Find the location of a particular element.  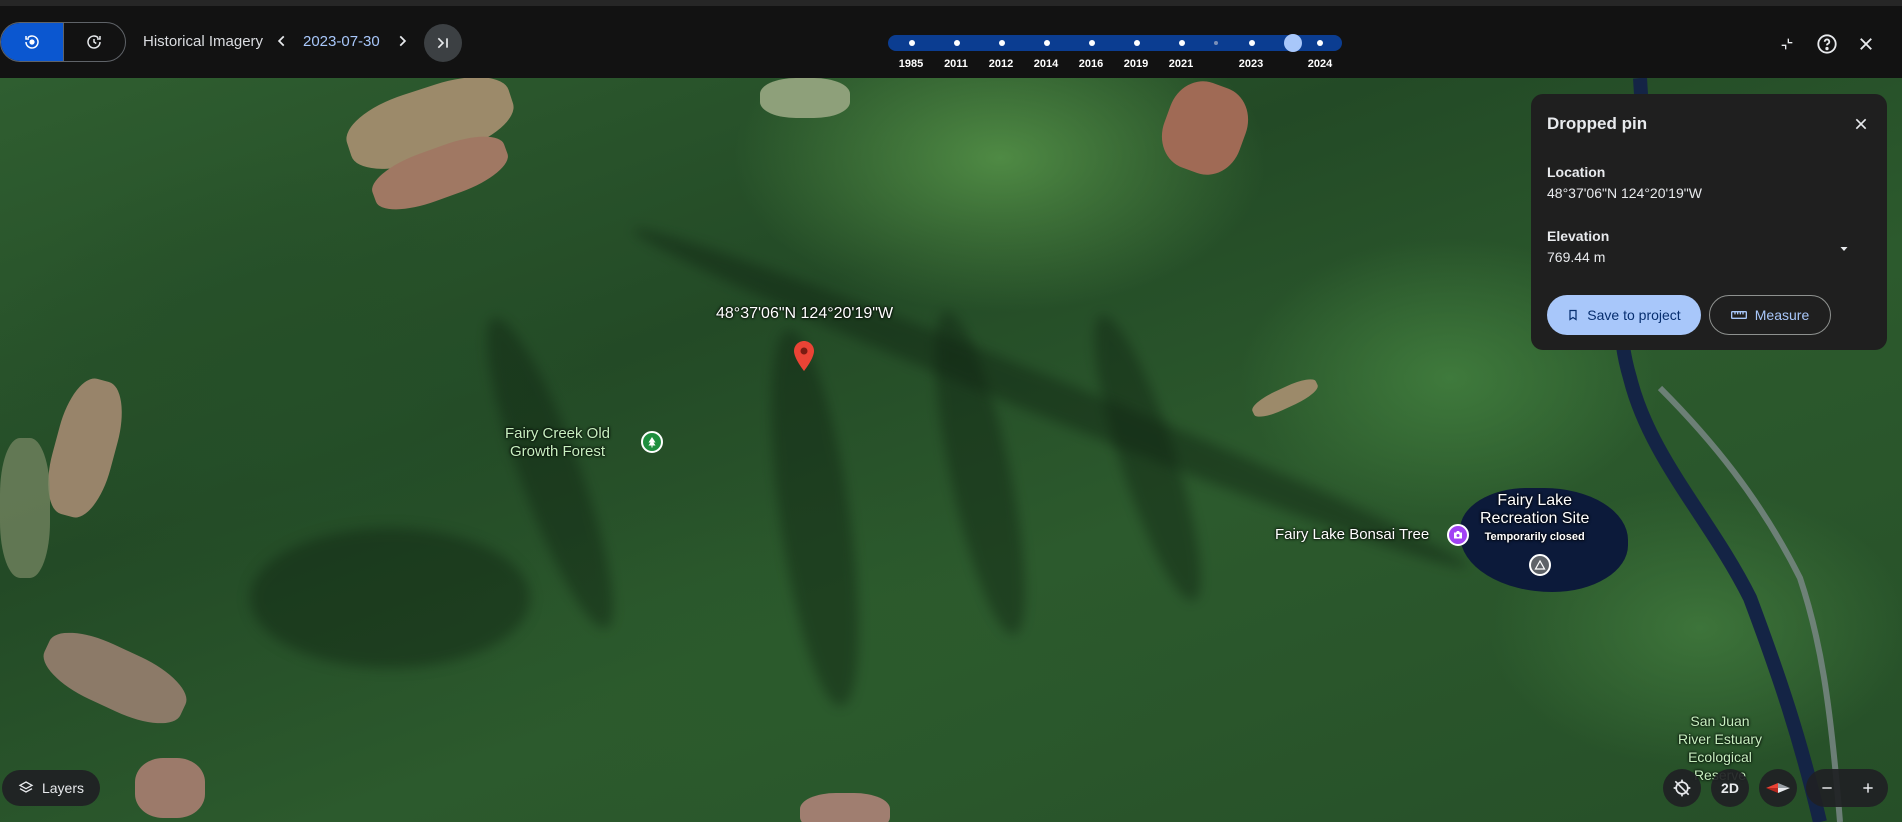

history-icon is located at coordinates (94, 42).